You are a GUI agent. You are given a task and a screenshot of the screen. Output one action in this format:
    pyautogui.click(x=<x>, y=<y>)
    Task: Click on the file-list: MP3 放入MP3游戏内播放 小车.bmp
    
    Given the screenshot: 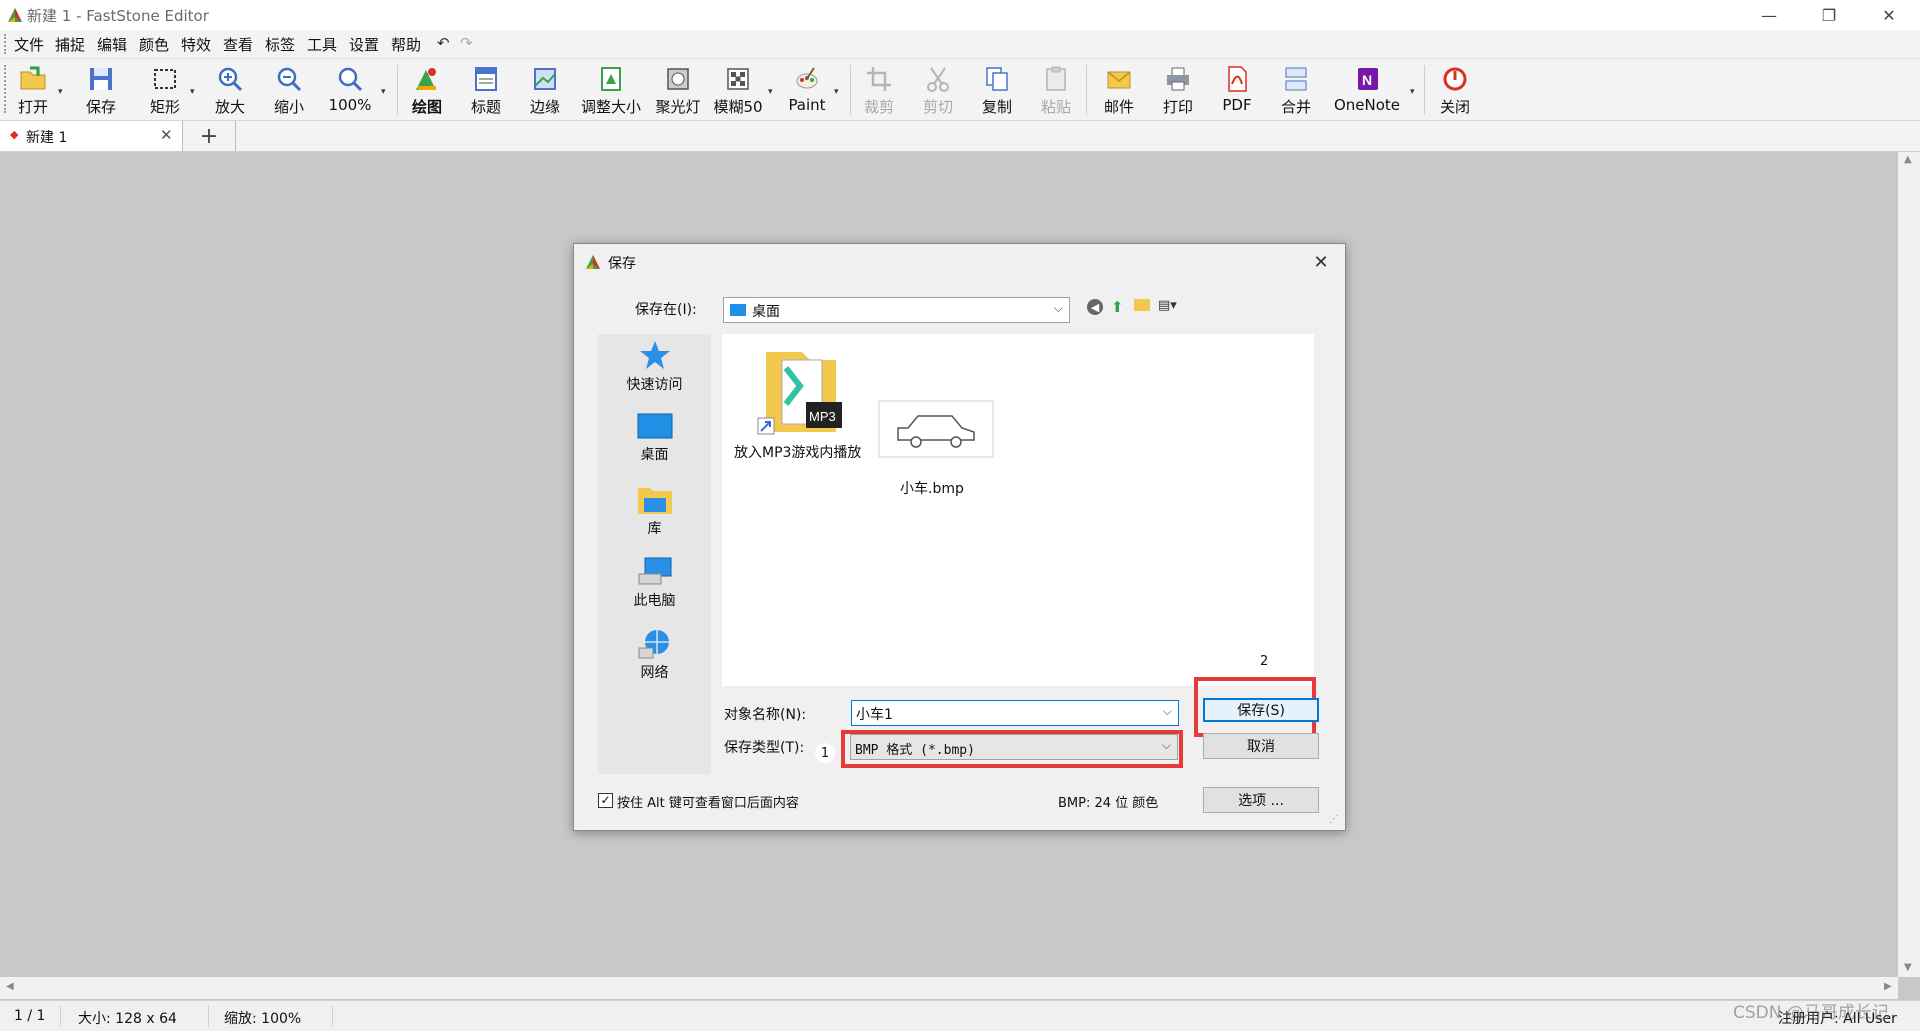 What is the action you would take?
    pyautogui.click(x=1018, y=510)
    